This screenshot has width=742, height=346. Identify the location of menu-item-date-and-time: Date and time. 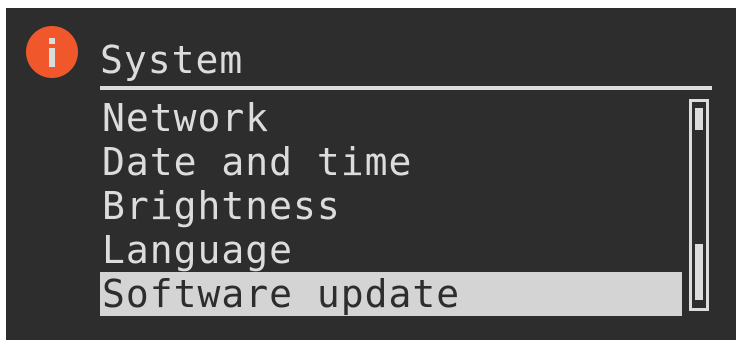
(391, 162).